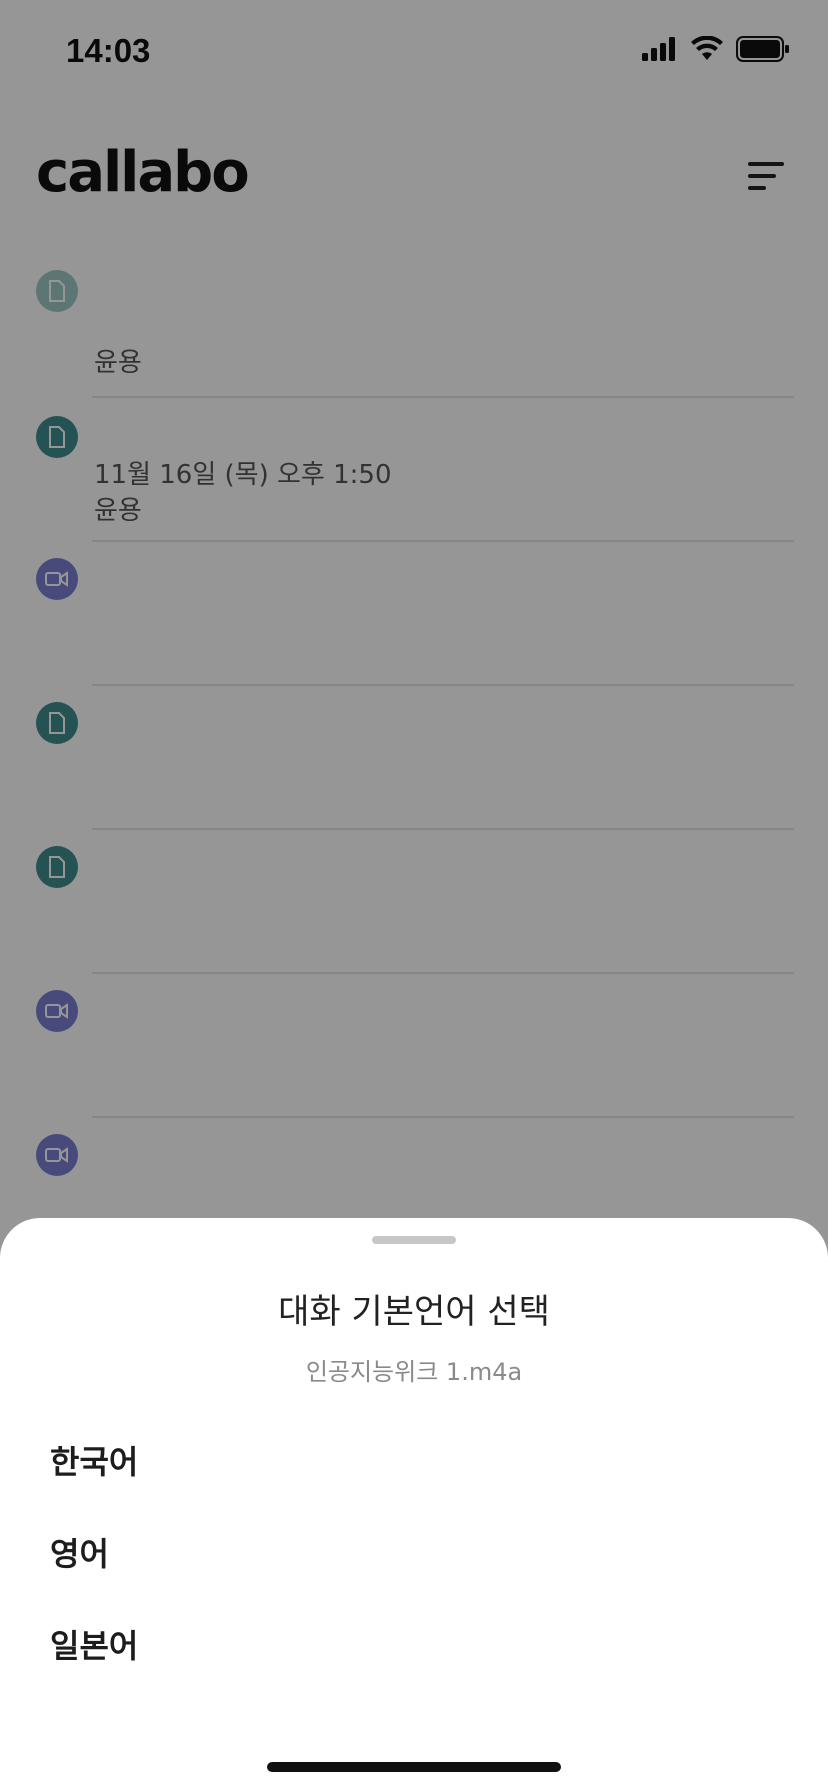 Image resolution: width=828 pixels, height=1792 pixels. Describe the element at coordinates (414, 1240) in the screenshot. I see `sheet-grabber` at that location.